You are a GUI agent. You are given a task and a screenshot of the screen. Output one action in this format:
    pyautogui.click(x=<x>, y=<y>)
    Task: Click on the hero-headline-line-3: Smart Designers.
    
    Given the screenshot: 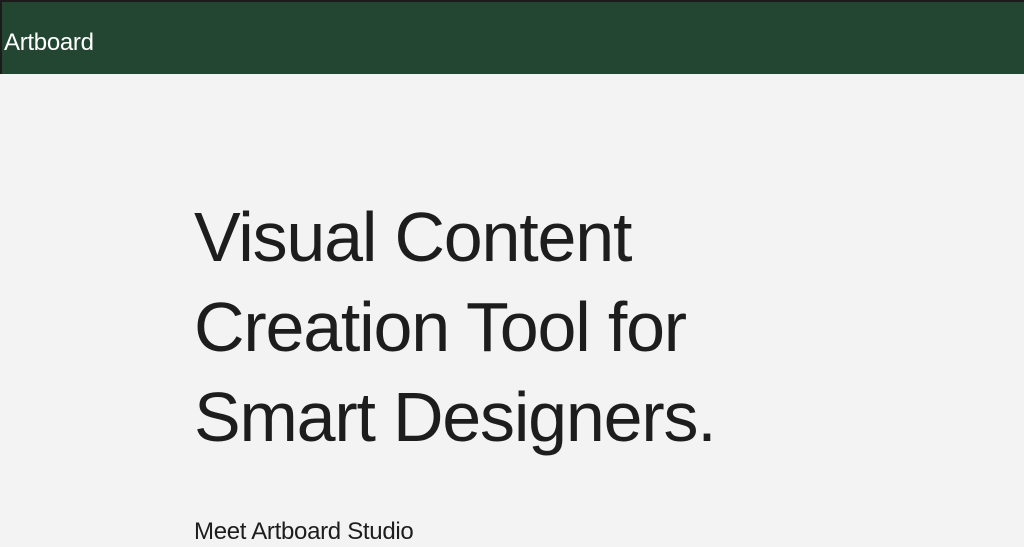 What is the action you would take?
    pyautogui.click(x=455, y=417)
    